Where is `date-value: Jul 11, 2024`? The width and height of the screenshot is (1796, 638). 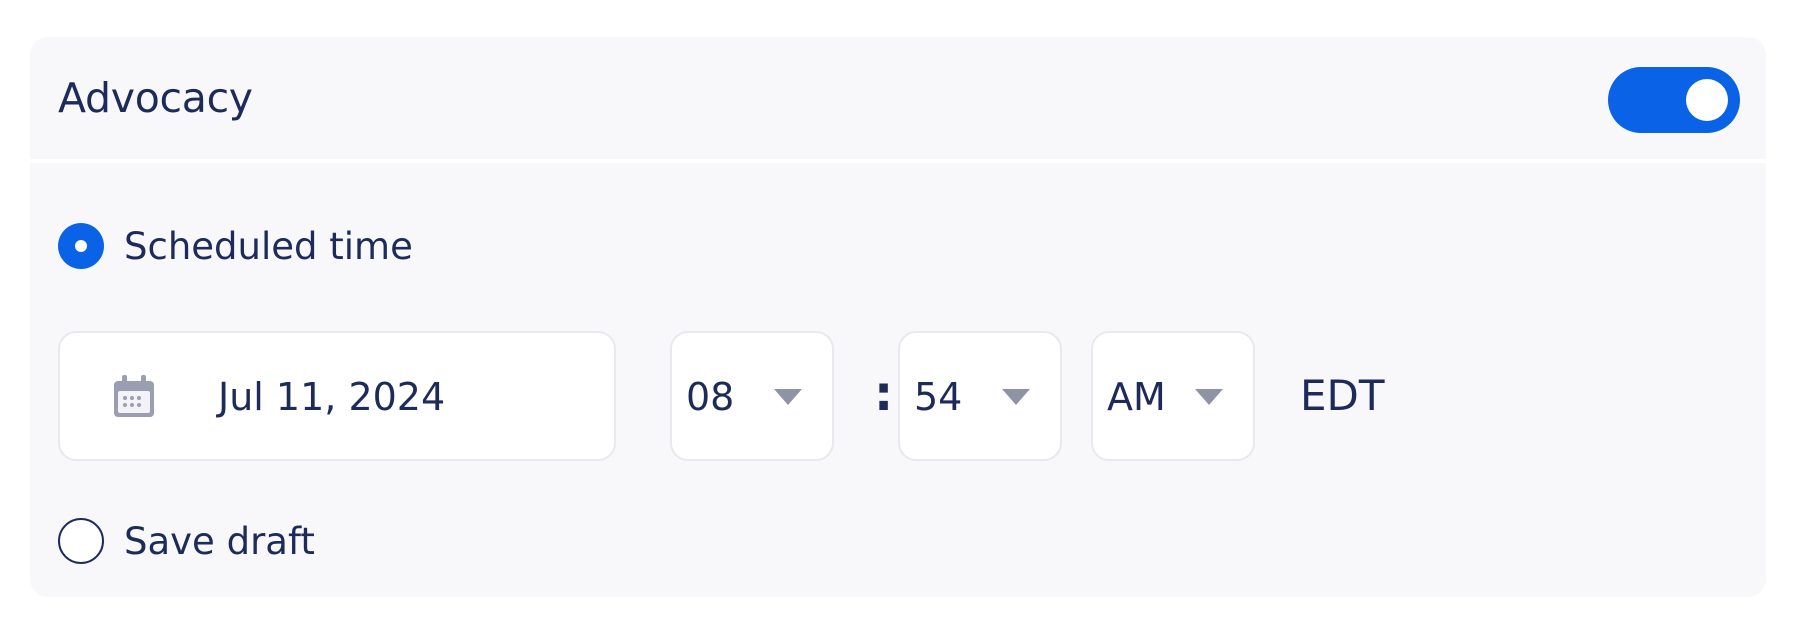 date-value: Jul 11, 2024 is located at coordinates (332, 397).